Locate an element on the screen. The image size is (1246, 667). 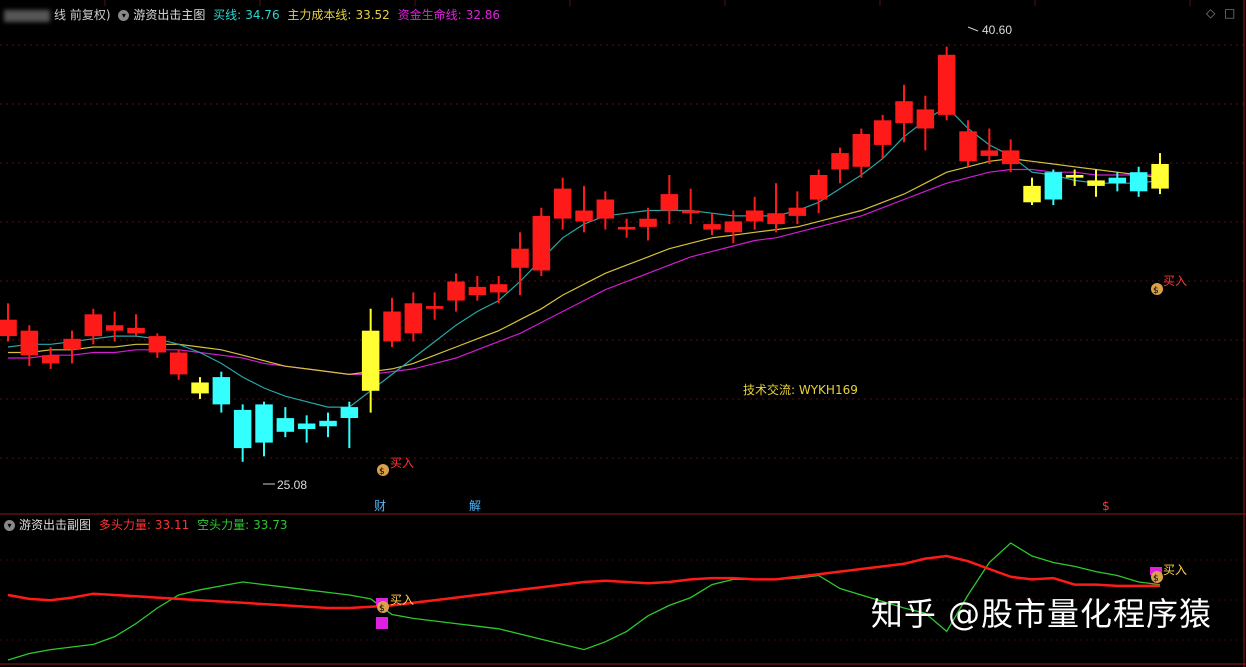
sub-pane-header: ▾ 游资出击副图 多头力量: 33.11 空头力量: 33.73 is located at coordinates (147, 524).